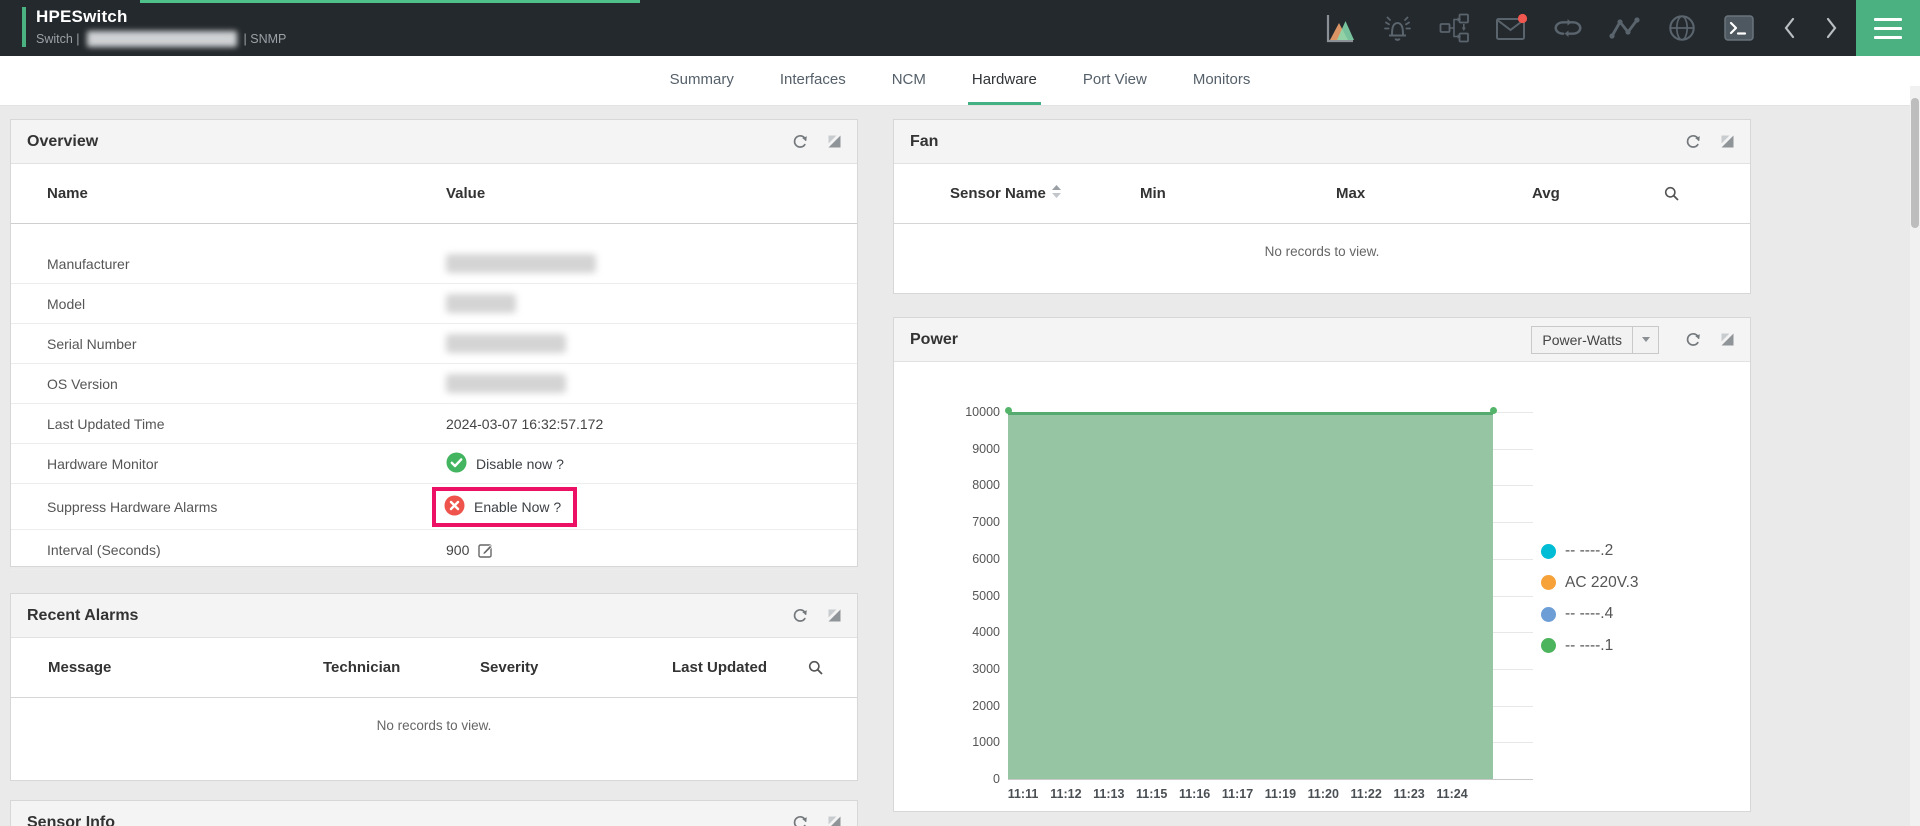 The image size is (1920, 826). What do you see at coordinates (1602, 582) in the screenshot?
I see `legend-label: AC 220V.3` at bounding box center [1602, 582].